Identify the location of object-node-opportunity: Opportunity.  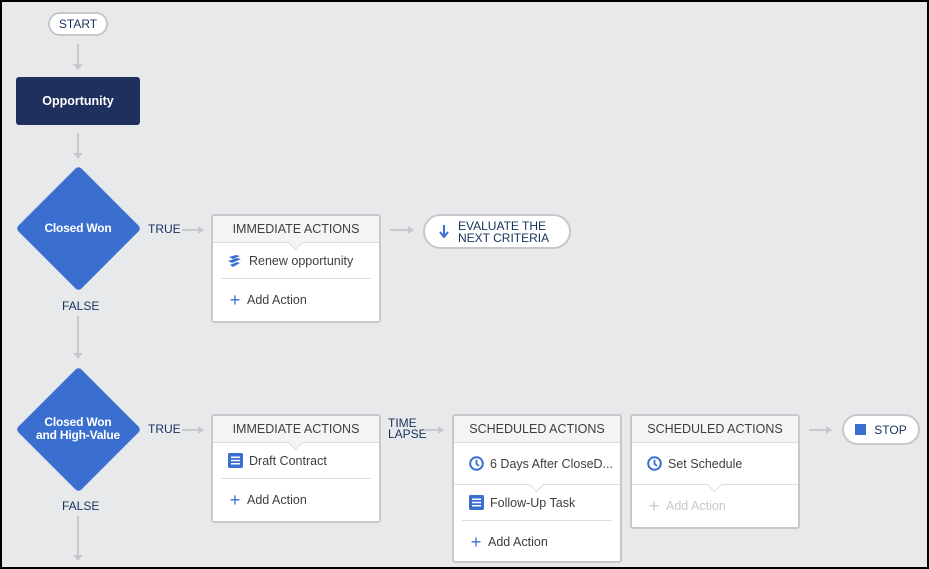
(78, 101).